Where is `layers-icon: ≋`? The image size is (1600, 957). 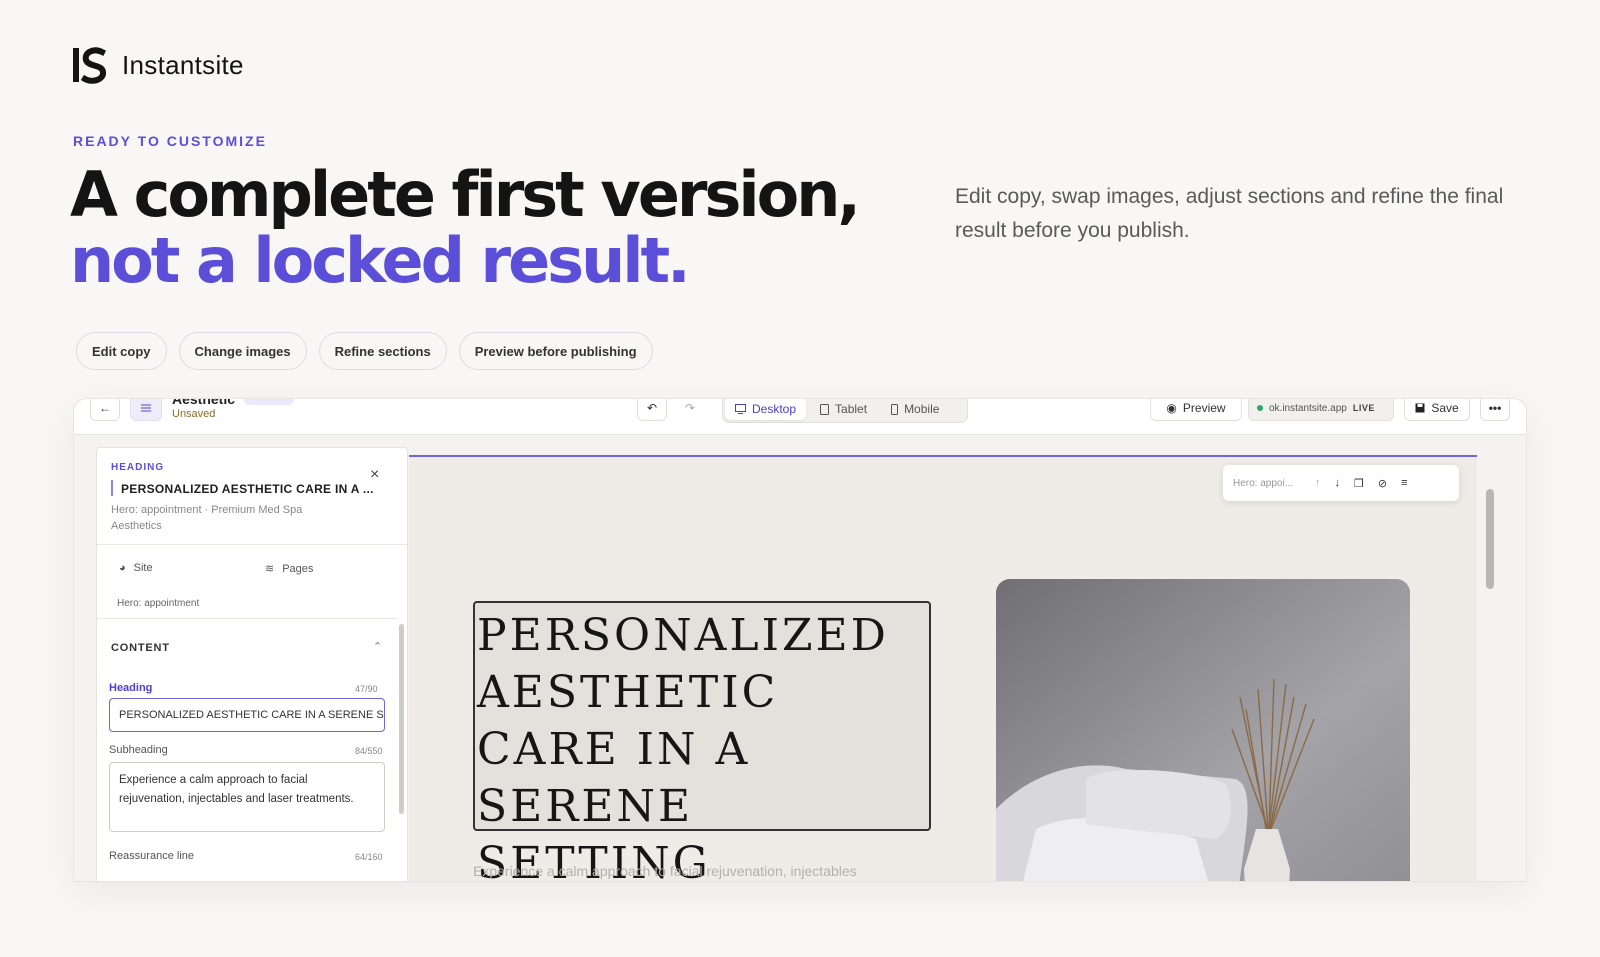
layers-icon: ≋ is located at coordinates (270, 569).